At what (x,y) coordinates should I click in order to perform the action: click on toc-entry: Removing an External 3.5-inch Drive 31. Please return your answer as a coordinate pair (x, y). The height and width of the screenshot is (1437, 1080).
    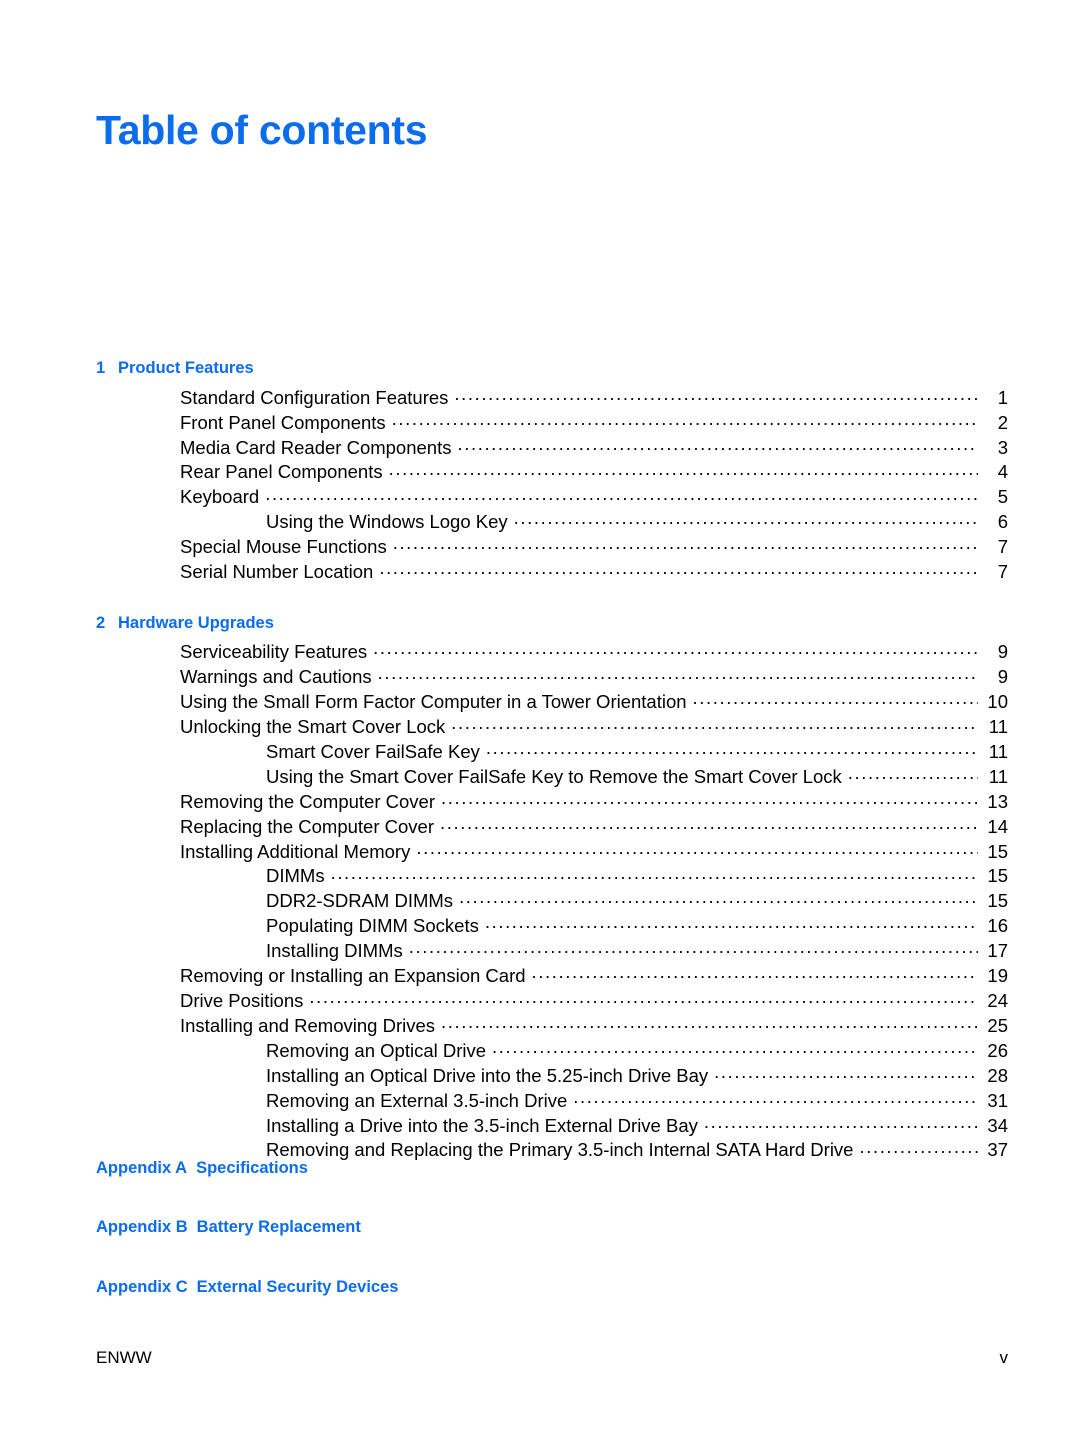
    Looking at the image, I should click on (552, 1100).